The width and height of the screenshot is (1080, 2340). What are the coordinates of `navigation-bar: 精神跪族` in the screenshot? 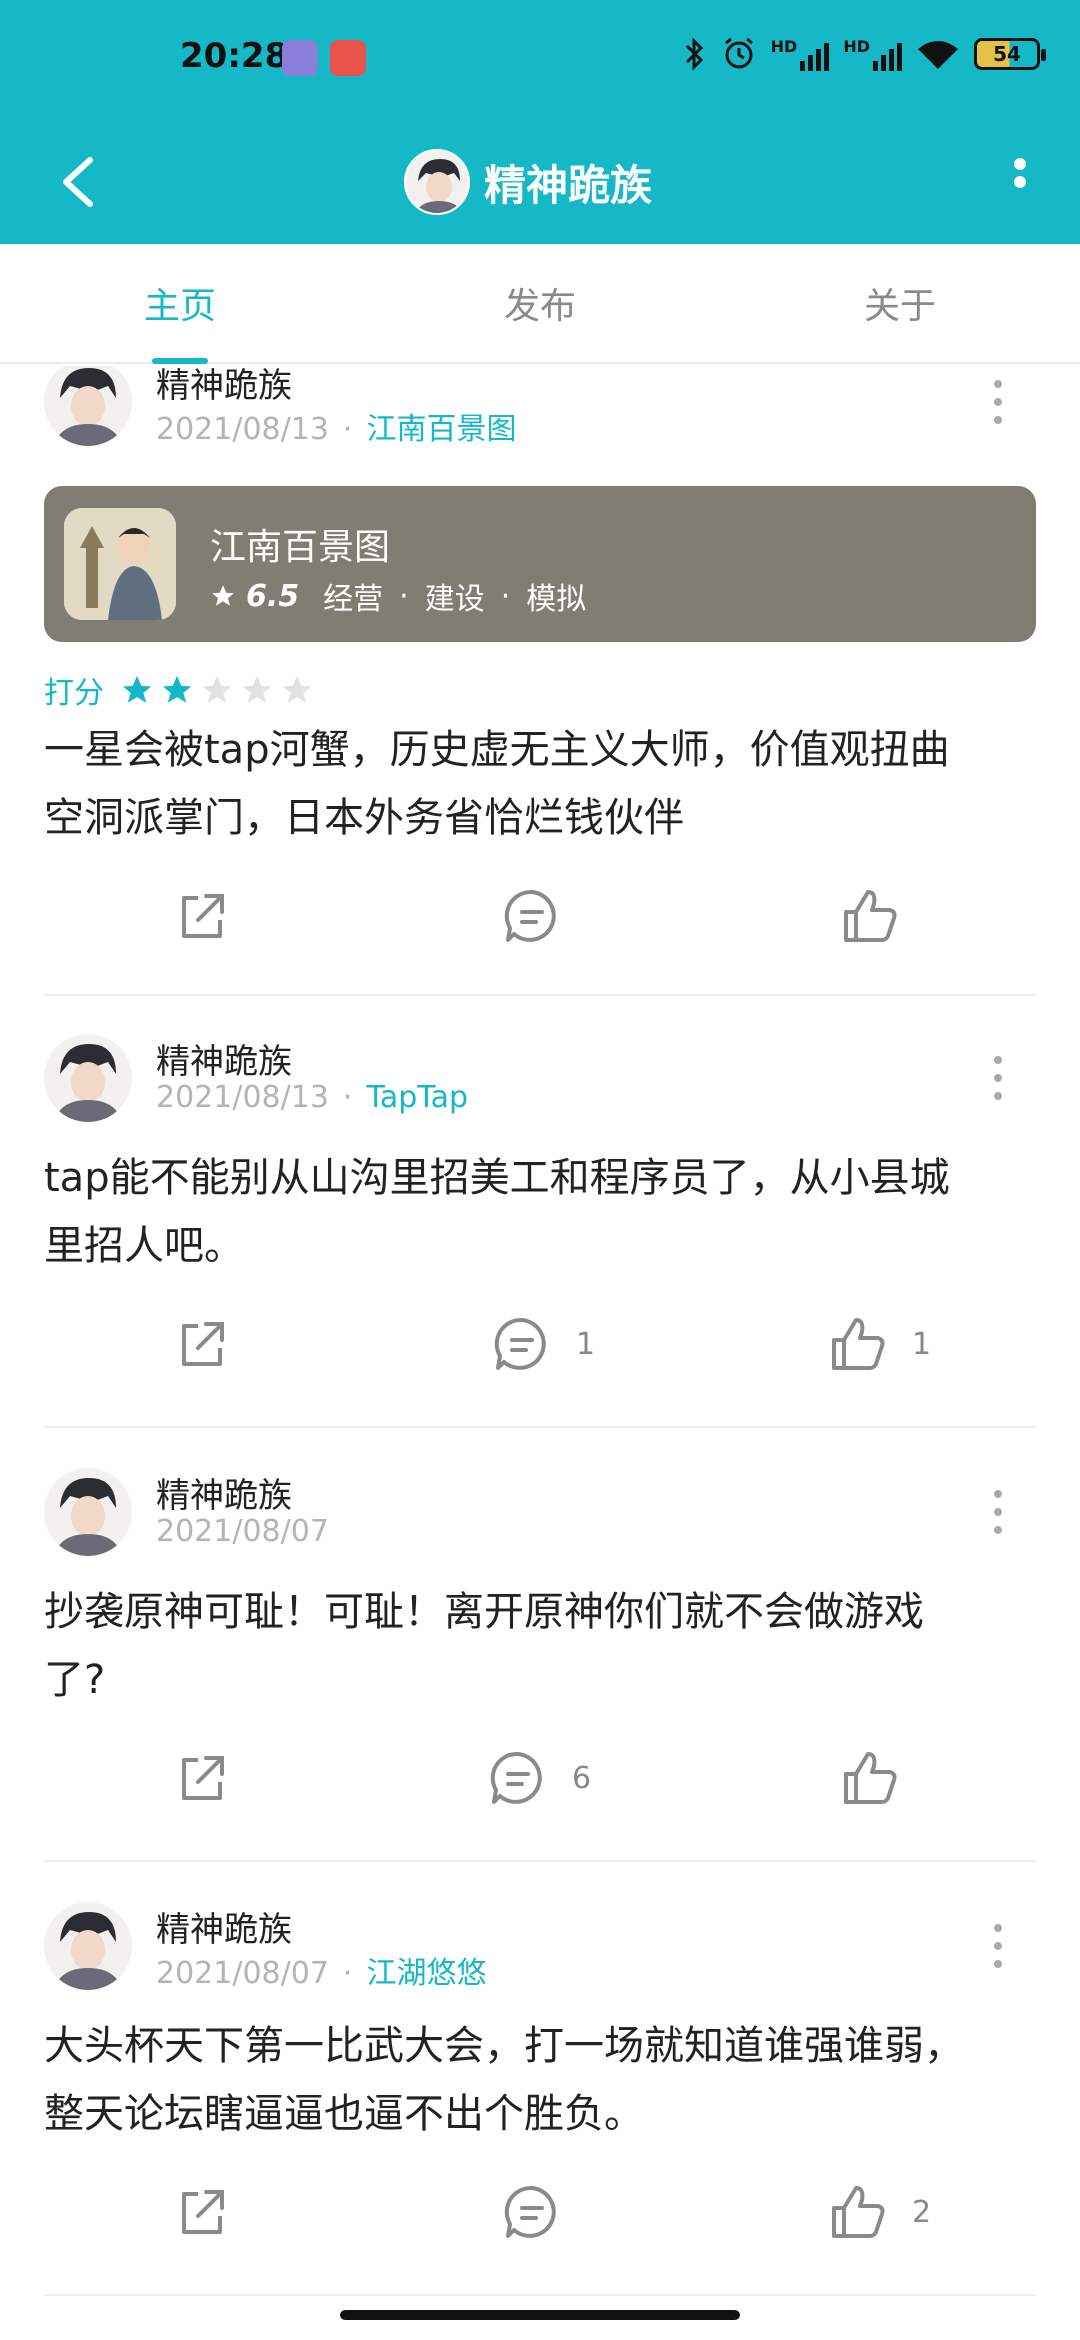 It's located at (540, 182).